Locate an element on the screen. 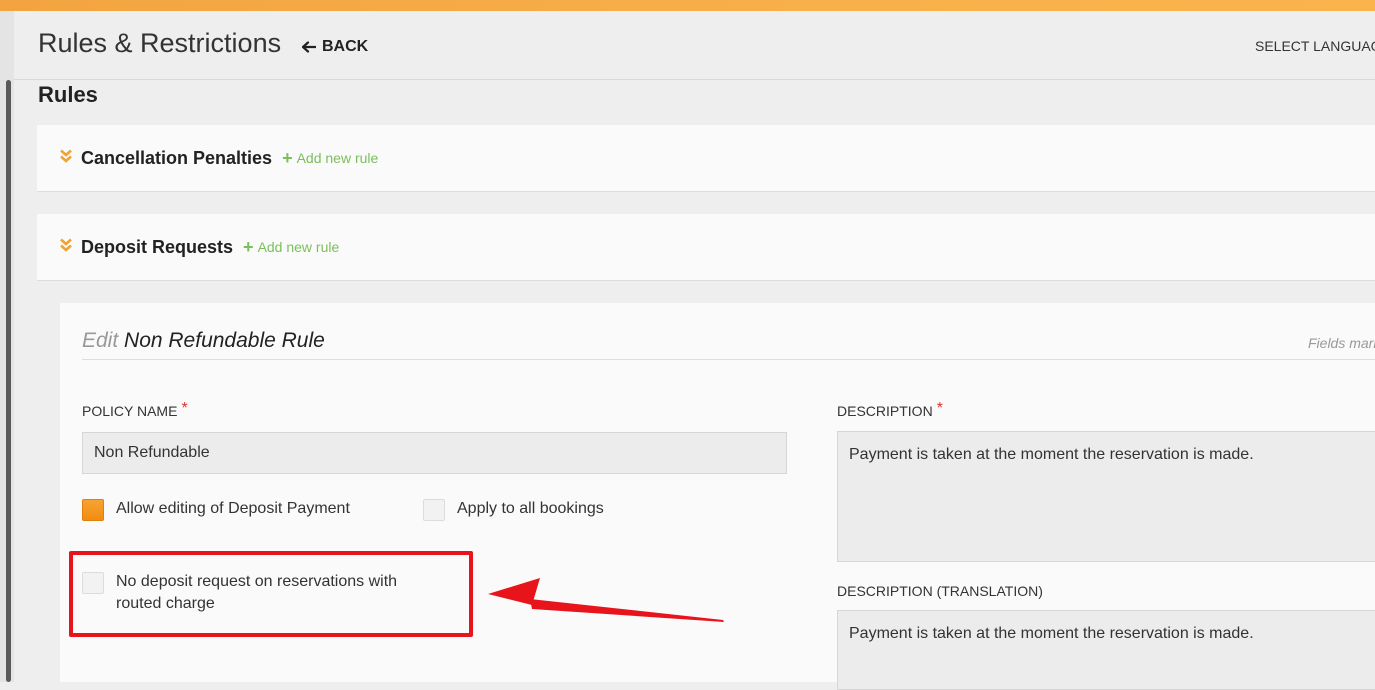 The image size is (1375, 690). panel-title: Cancellation Penalties is located at coordinates (177, 157).